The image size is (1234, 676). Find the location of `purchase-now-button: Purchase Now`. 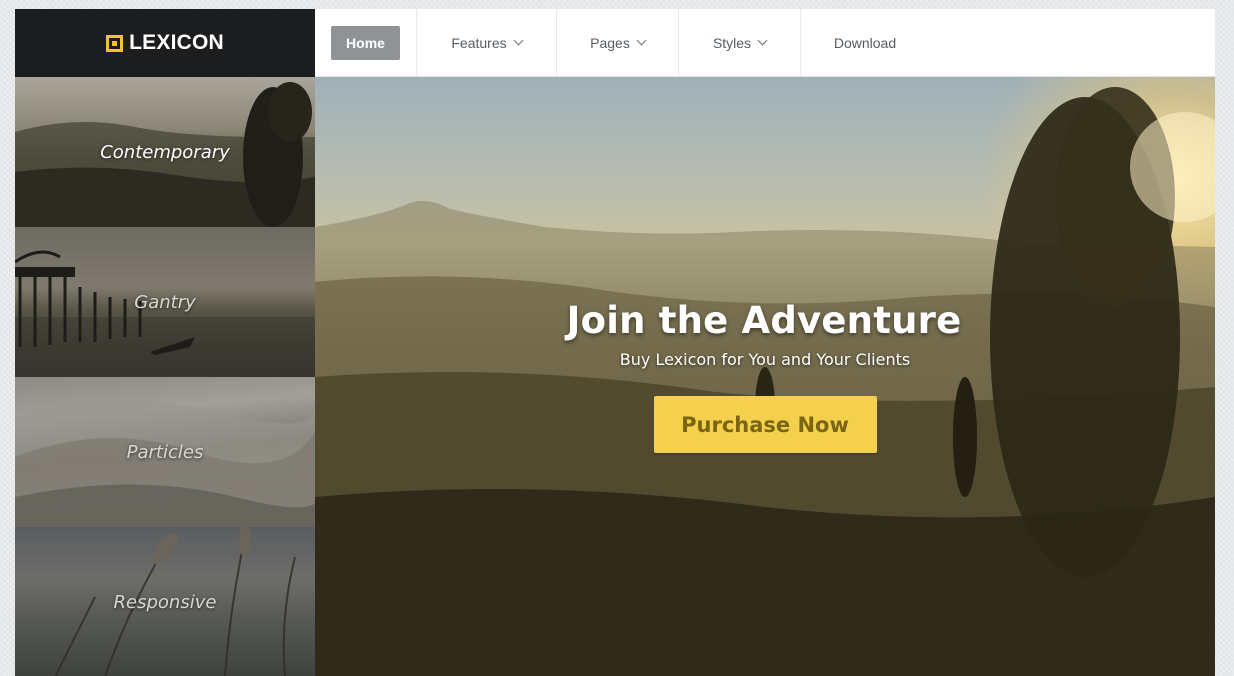

purchase-now-button: Purchase Now is located at coordinates (765, 424).